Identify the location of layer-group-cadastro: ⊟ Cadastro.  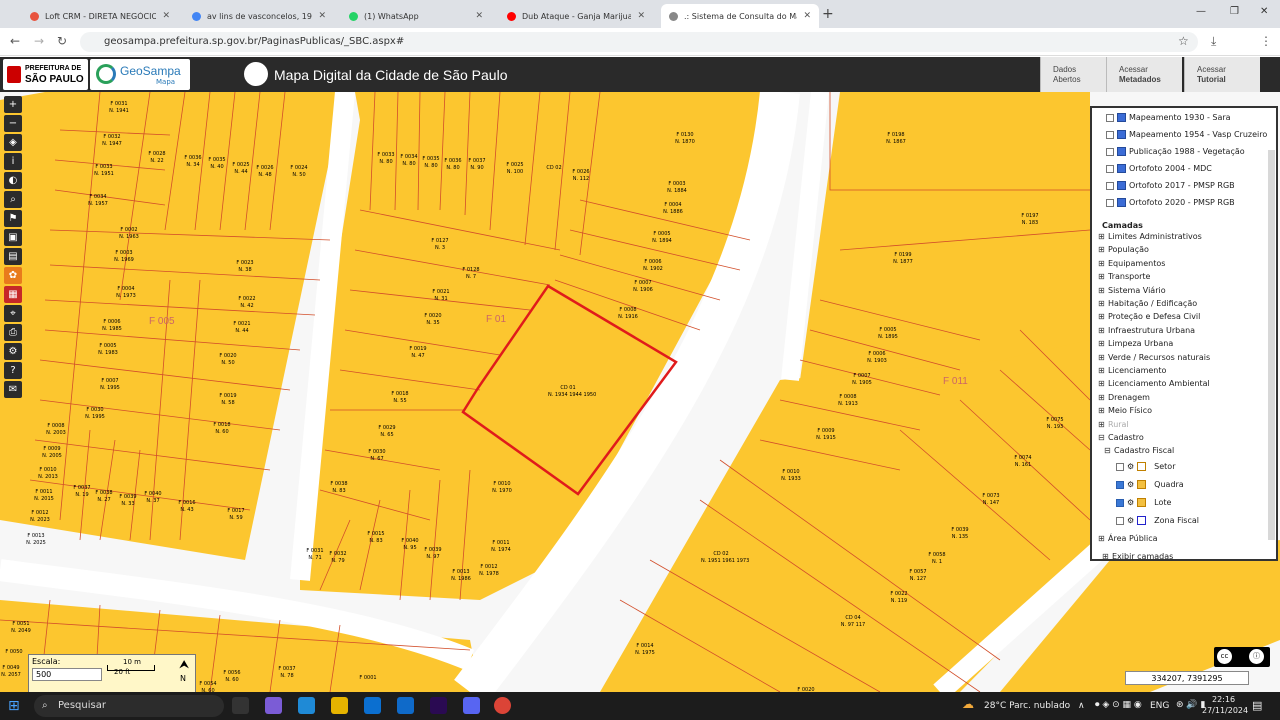
(1121, 437).